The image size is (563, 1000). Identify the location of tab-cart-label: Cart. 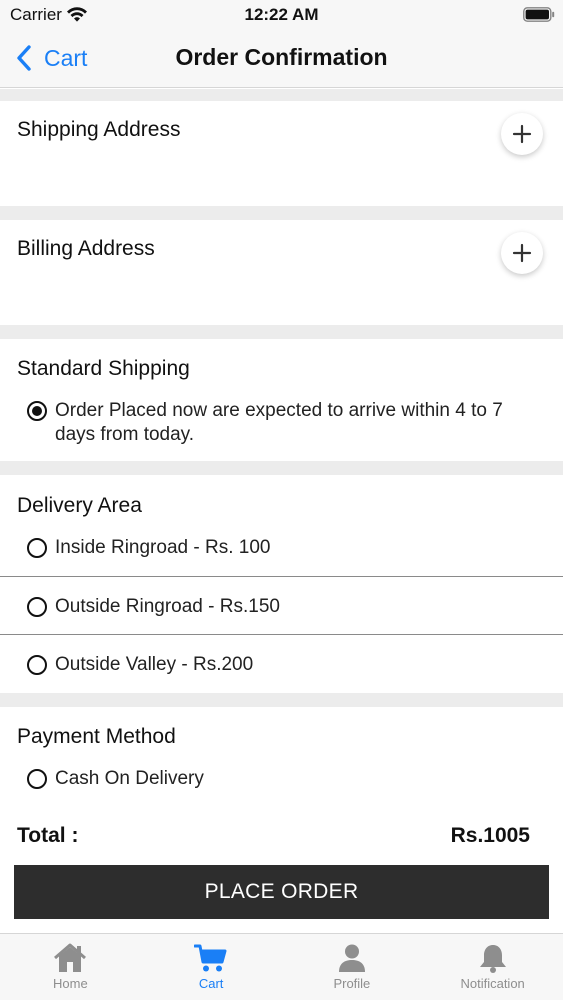
(211, 983).